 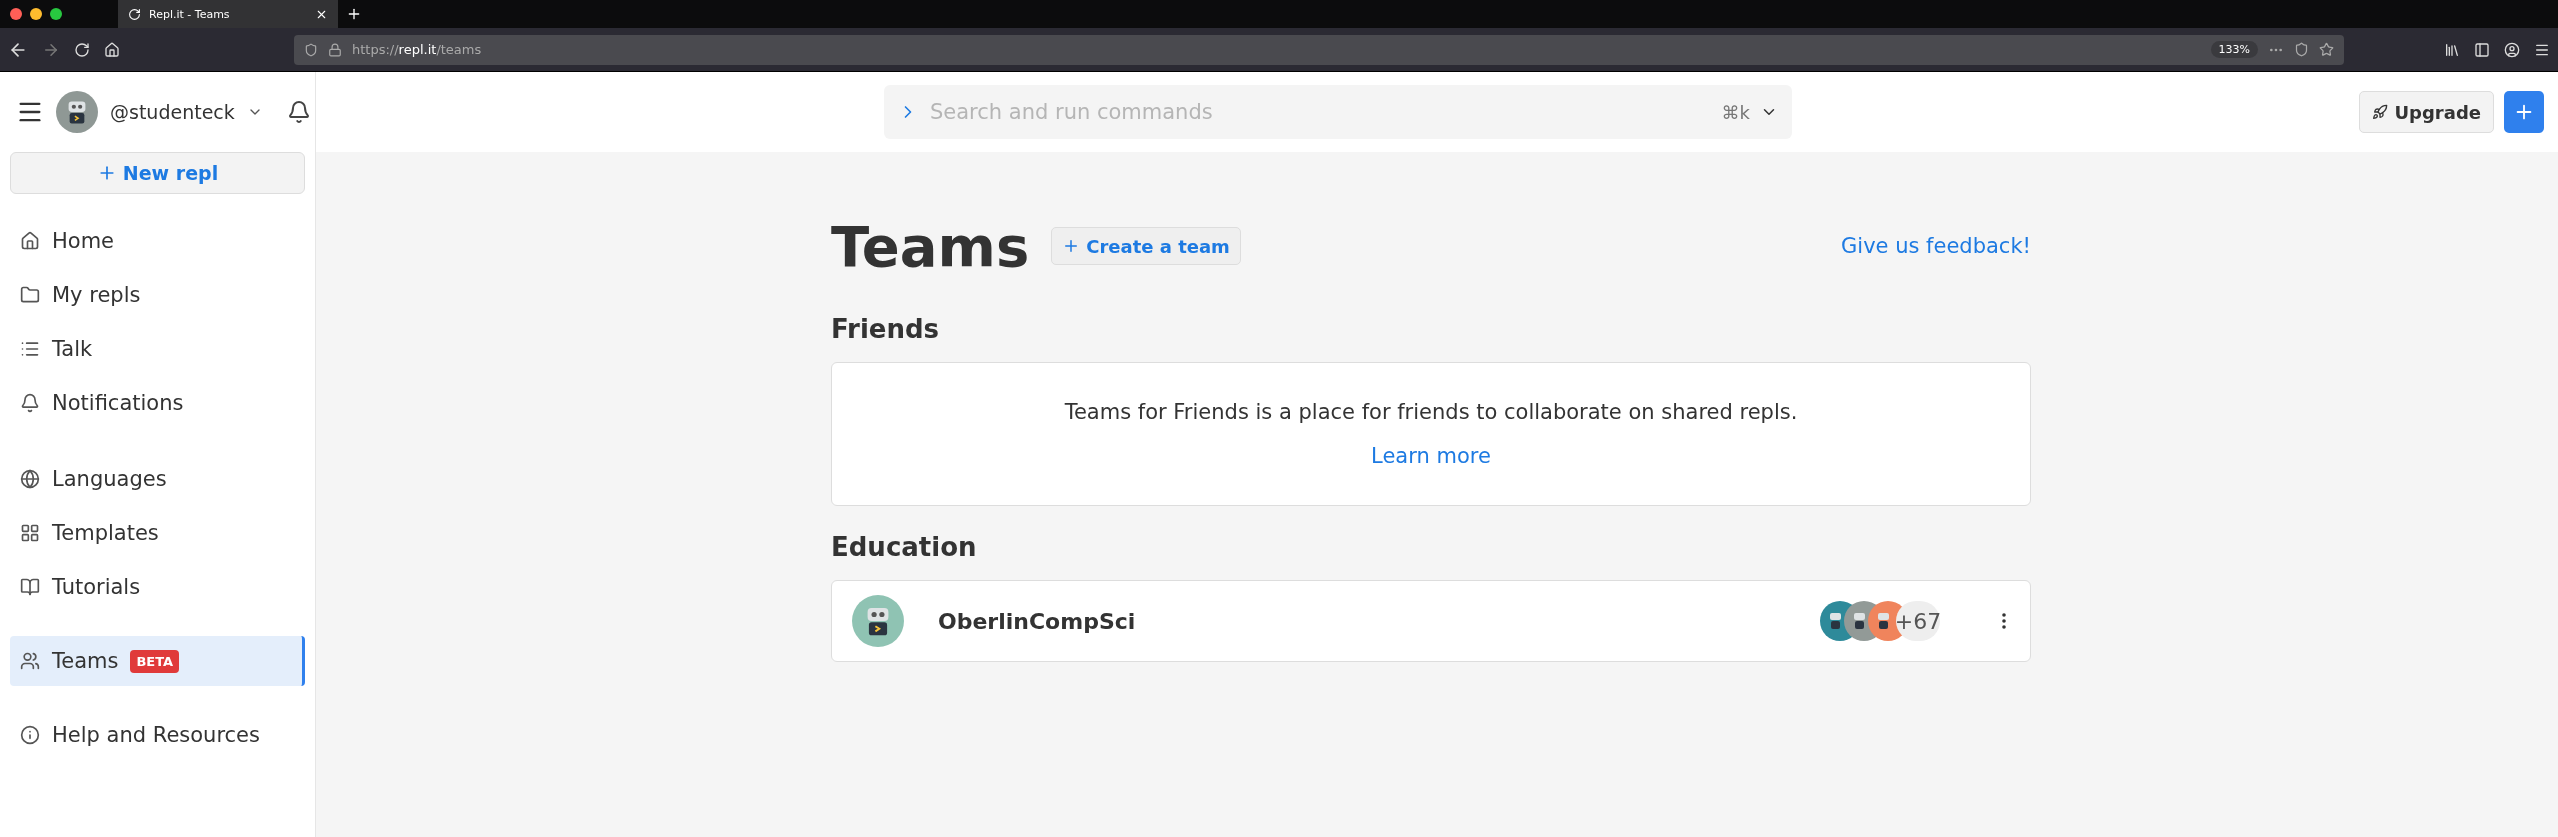 What do you see at coordinates (1037, 621) in the screenshot?
I see `team-name: OberlinCompSci` at bounding box center [1037, 621].